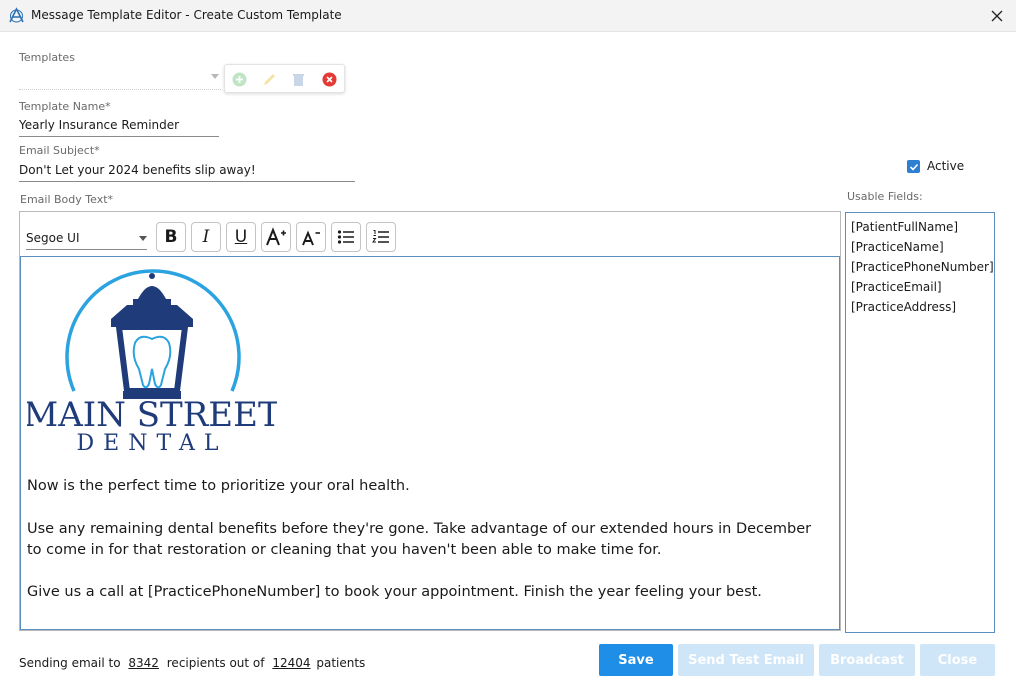 This screenshot has width=1016, height=692. Describe the element at coordinates (120, 79) in the screenshot. I see `templates-dropdown` at that location.